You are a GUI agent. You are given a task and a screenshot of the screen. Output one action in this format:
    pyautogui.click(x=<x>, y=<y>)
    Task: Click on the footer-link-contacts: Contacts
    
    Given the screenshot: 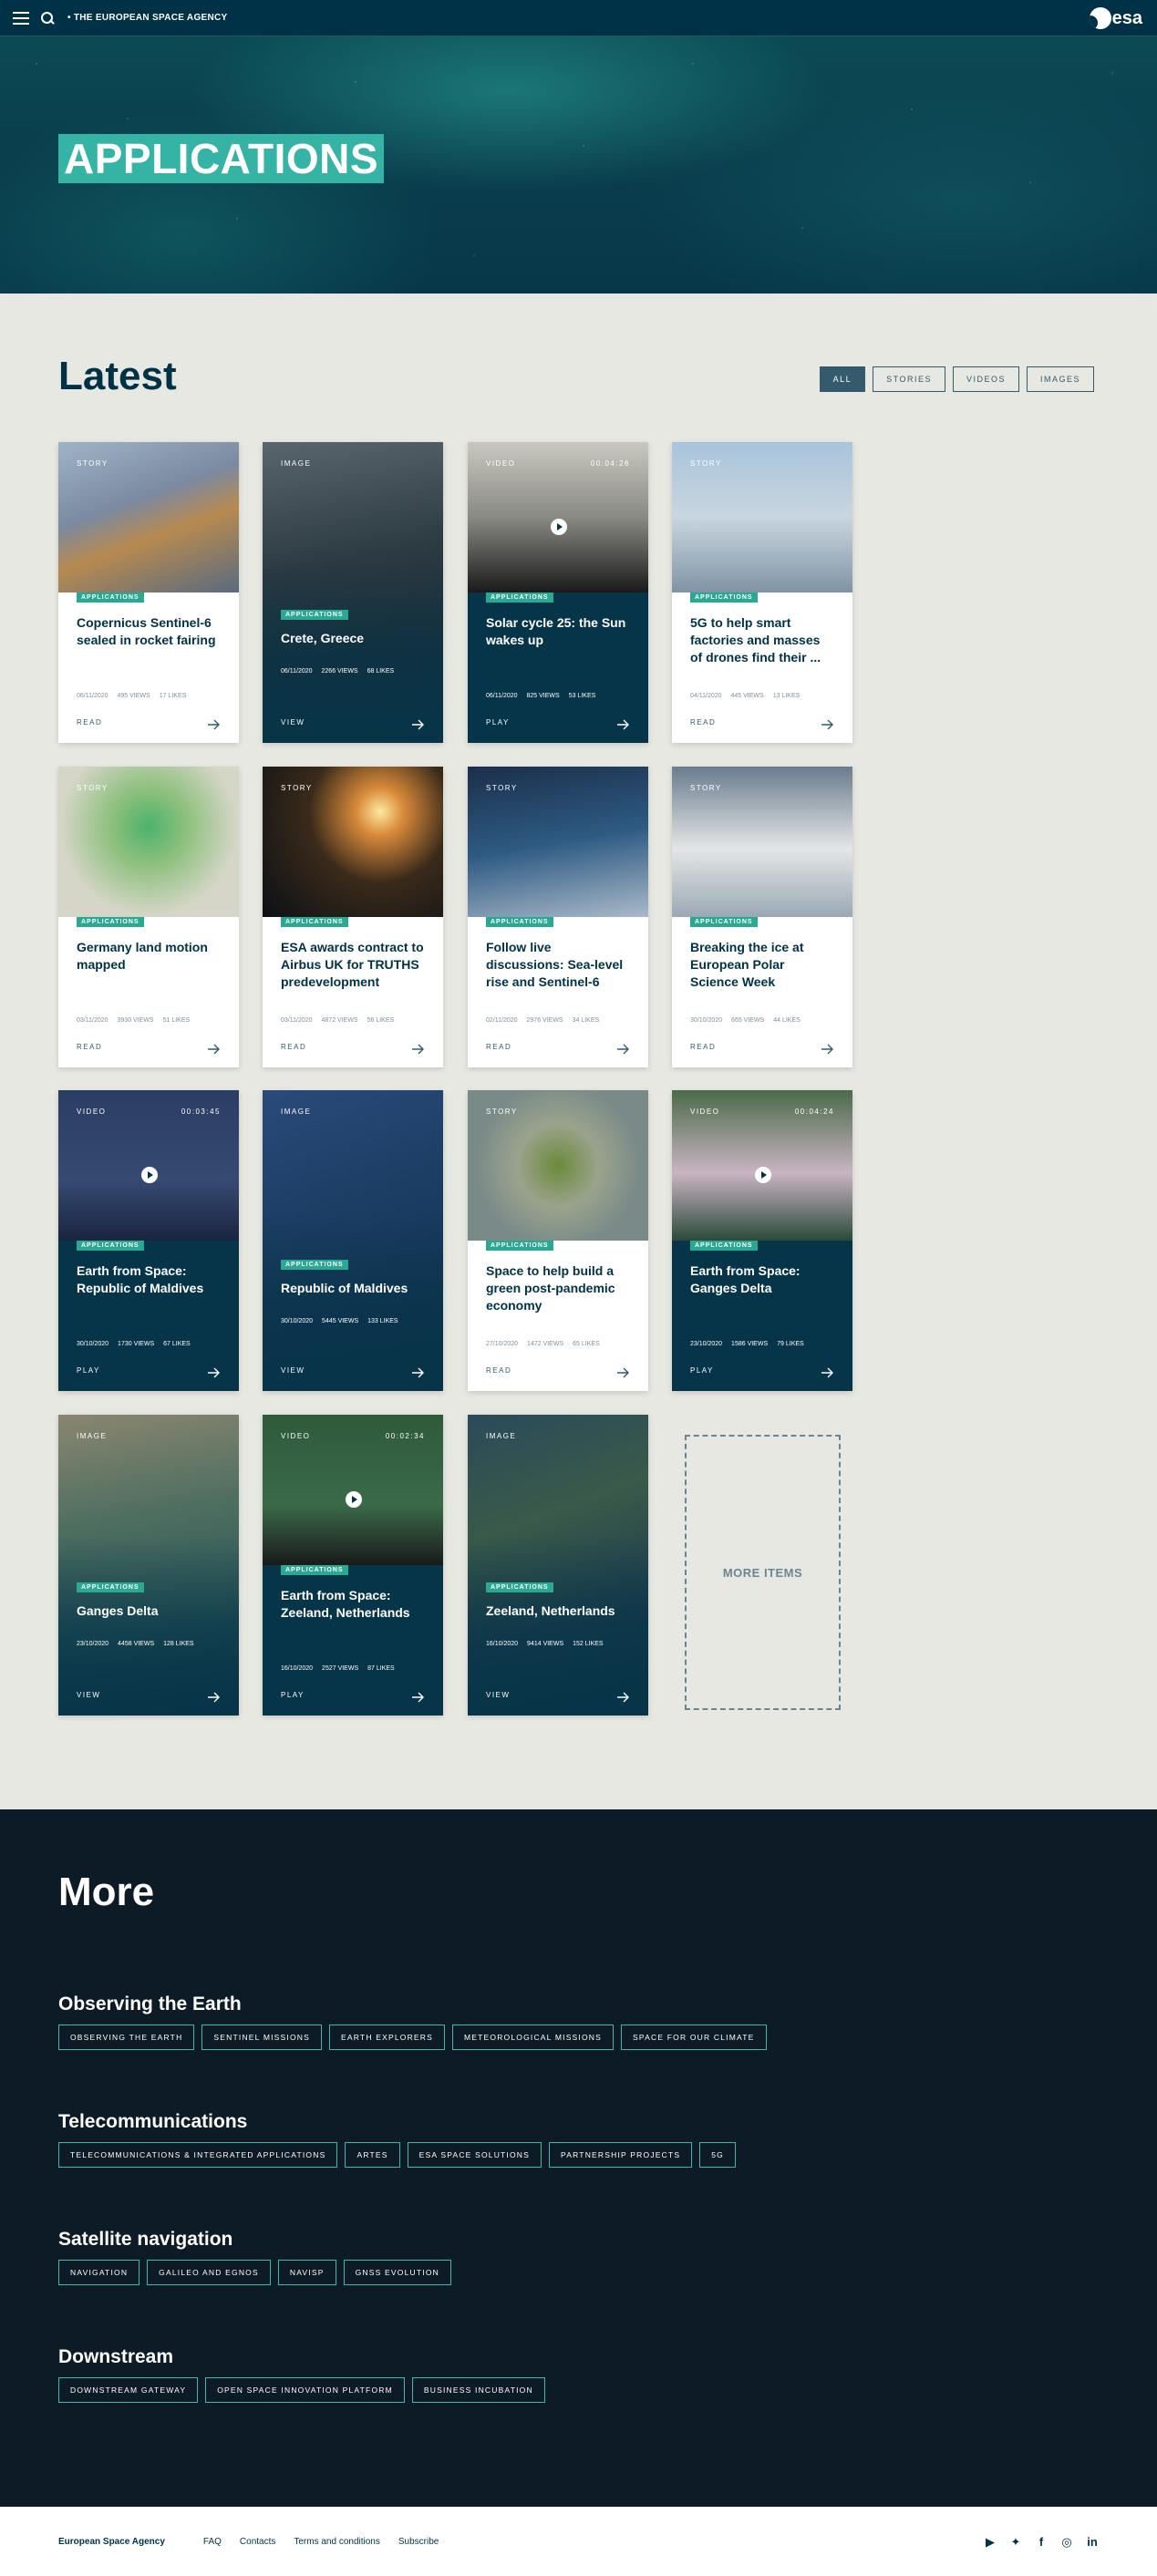 What is the action you would take?
    pyautogui.click(x=257, y=2542)
    